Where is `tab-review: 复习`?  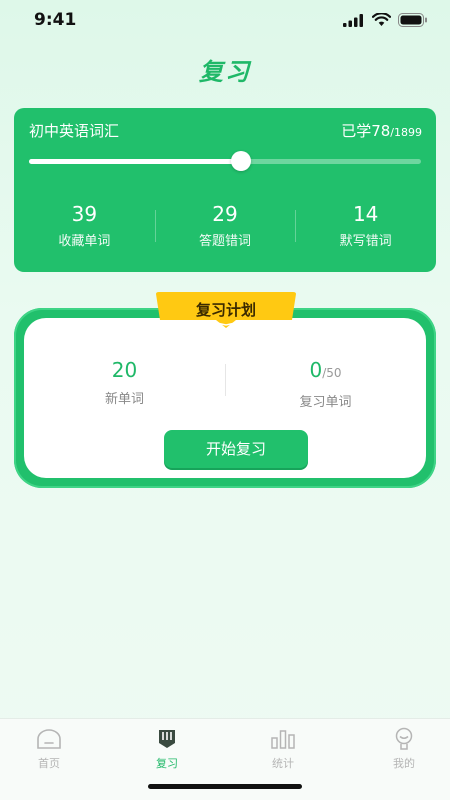
tab-review: 复习 is located at coordinates (167, 749).